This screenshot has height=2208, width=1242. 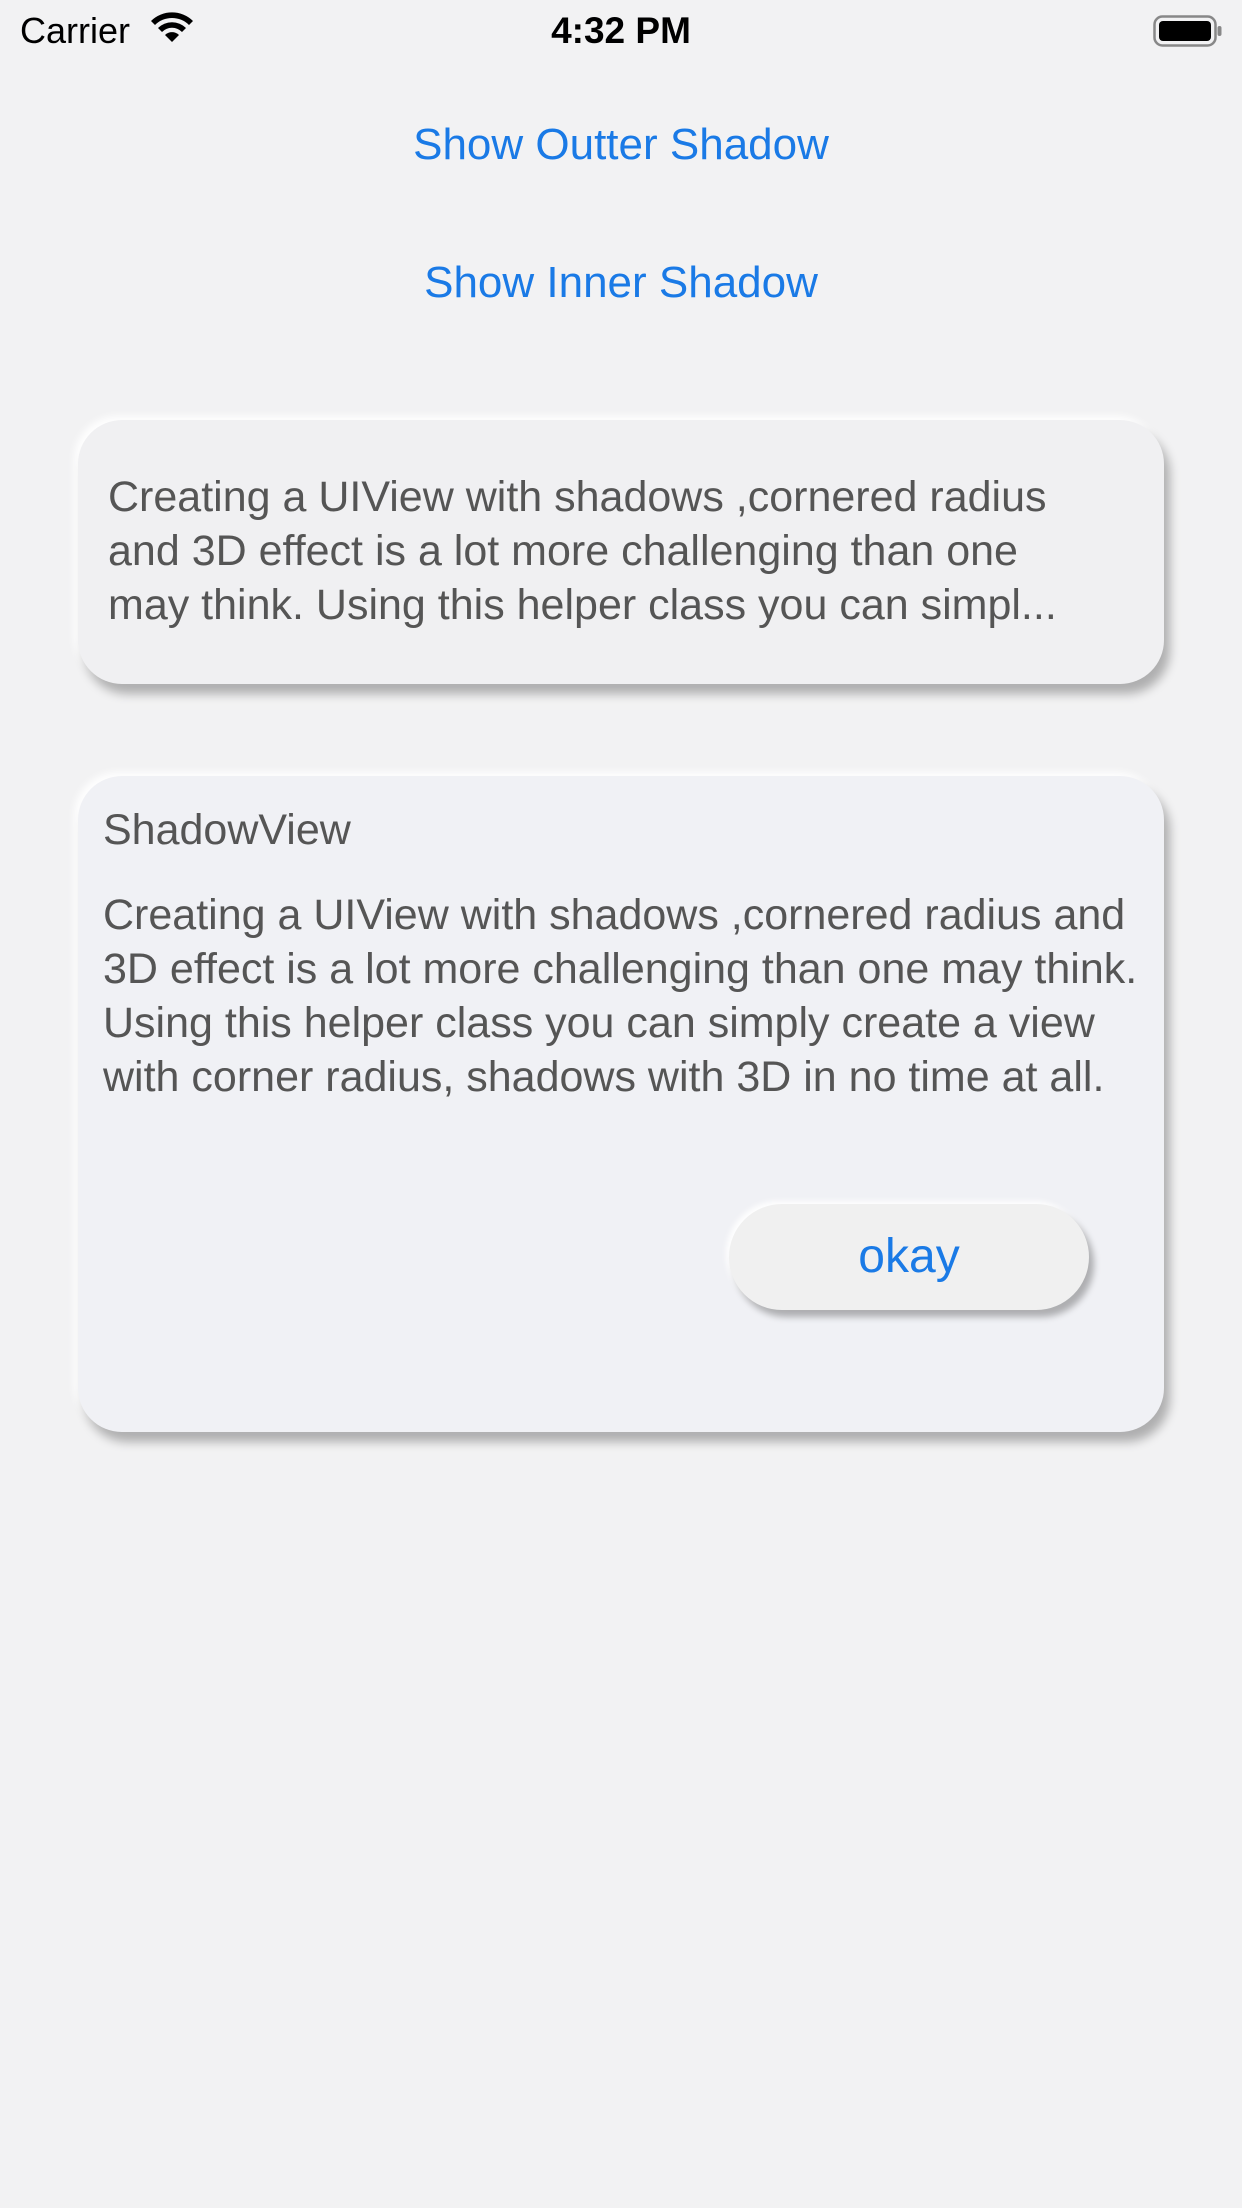 I want to click on show-outer-shadow-button: Show Outter Shadow, so click(x=621, y=145).